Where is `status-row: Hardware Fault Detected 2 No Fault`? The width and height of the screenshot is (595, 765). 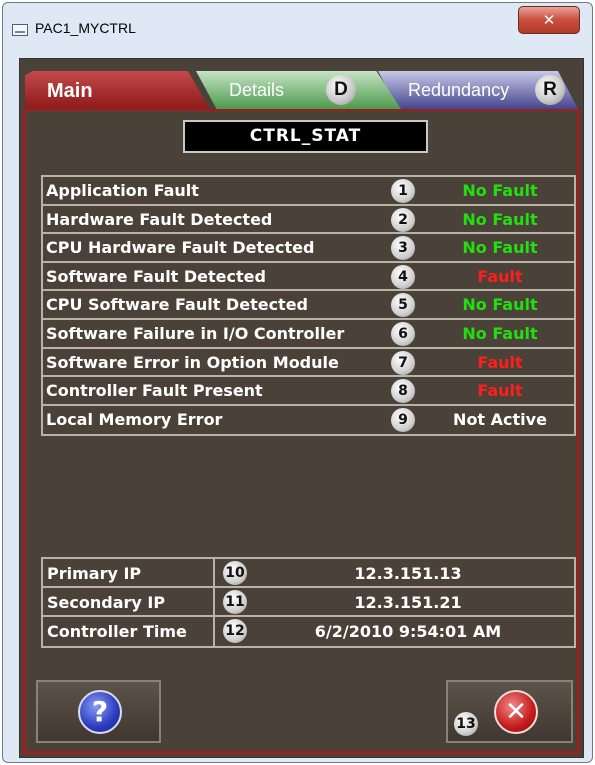
status-row: Hardware Fault Detected 2 No Fault is located at coordinates (308, 220).